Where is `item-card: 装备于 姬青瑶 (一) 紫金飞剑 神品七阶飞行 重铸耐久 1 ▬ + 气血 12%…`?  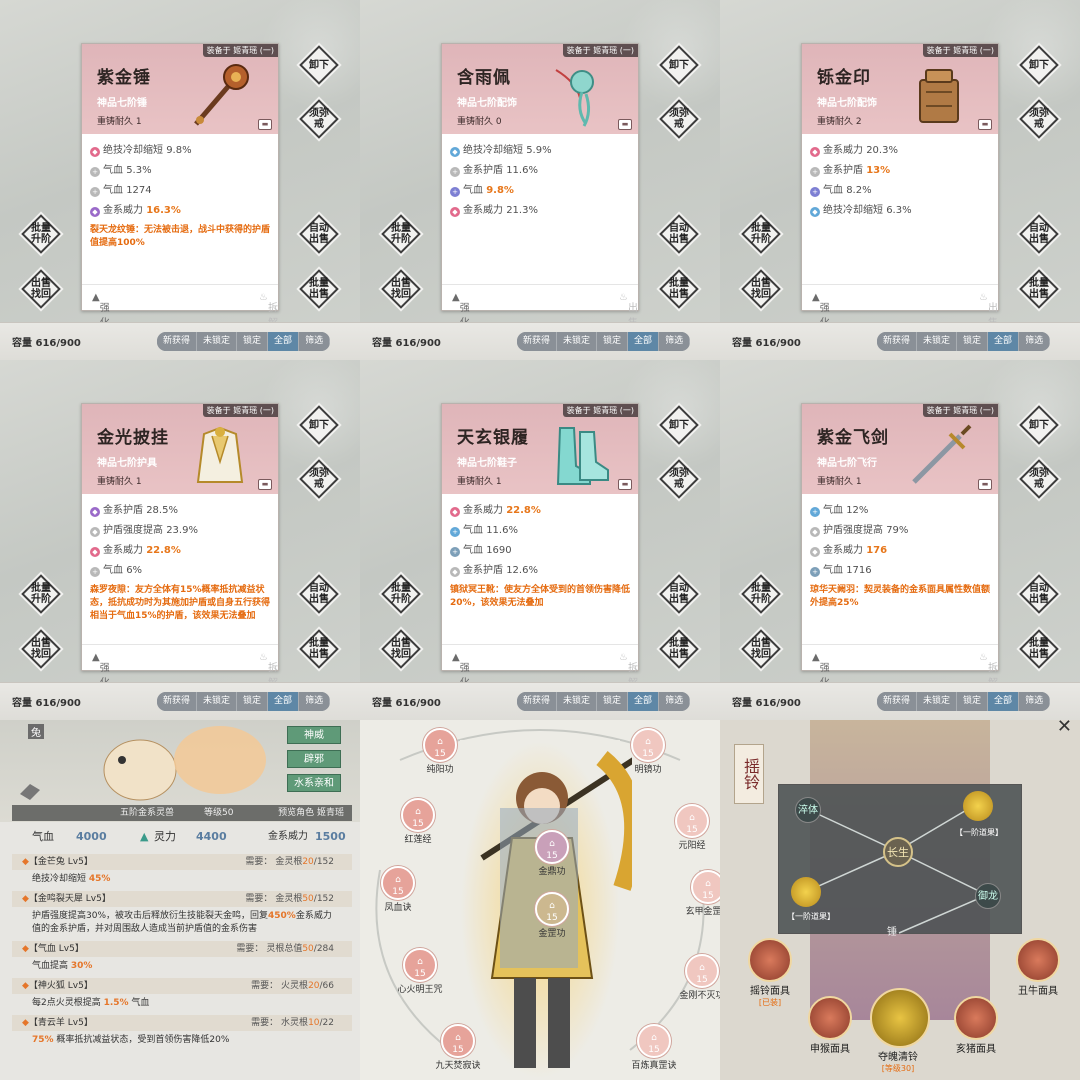
item-card: 装备于 姬青瑶 (一) 紫金飞剑 神品七阶飞行 重铸耐久 1 ▬ + 气血 12%… is located at coordinates (900, 546).